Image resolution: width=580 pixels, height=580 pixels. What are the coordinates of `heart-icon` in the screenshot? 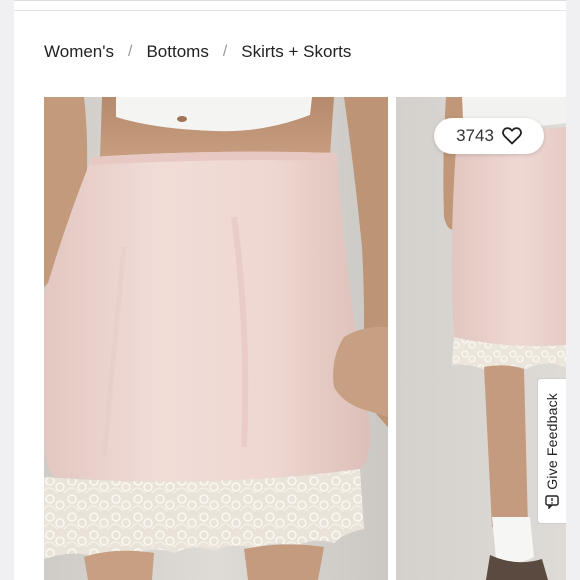 It's located at (511, 136).